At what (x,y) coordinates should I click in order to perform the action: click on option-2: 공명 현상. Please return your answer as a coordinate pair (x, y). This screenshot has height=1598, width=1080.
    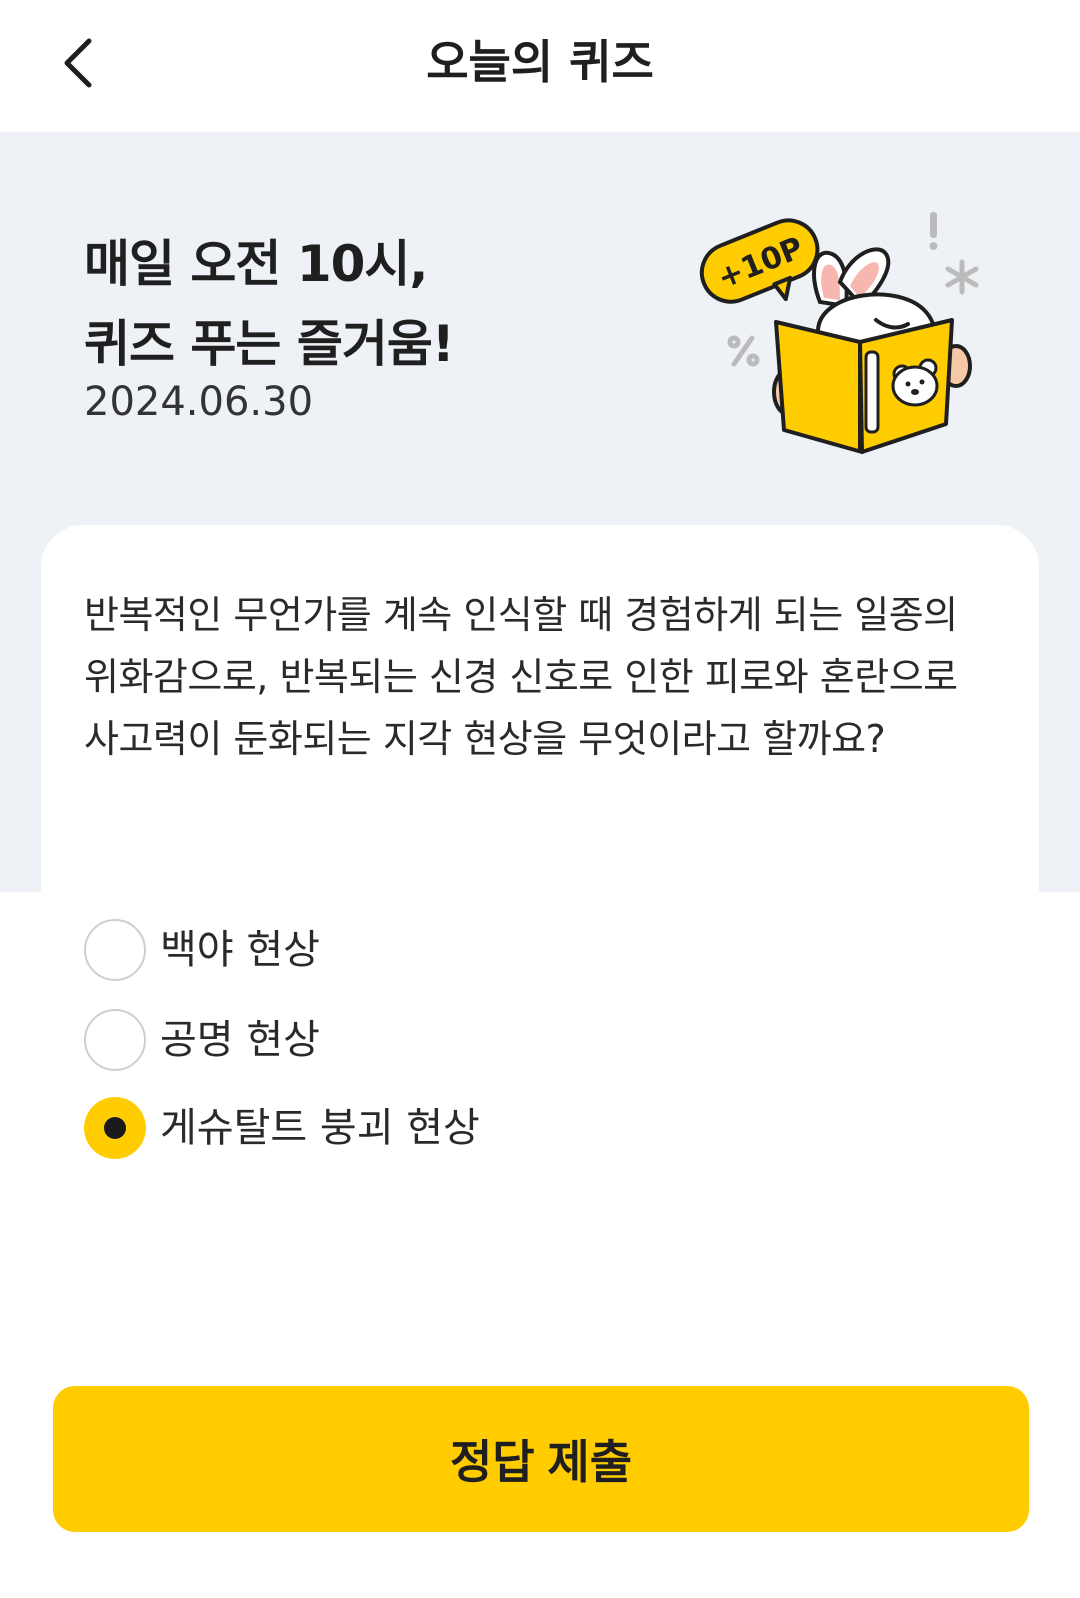
    Looking at the image, I should click on (384, 1040).